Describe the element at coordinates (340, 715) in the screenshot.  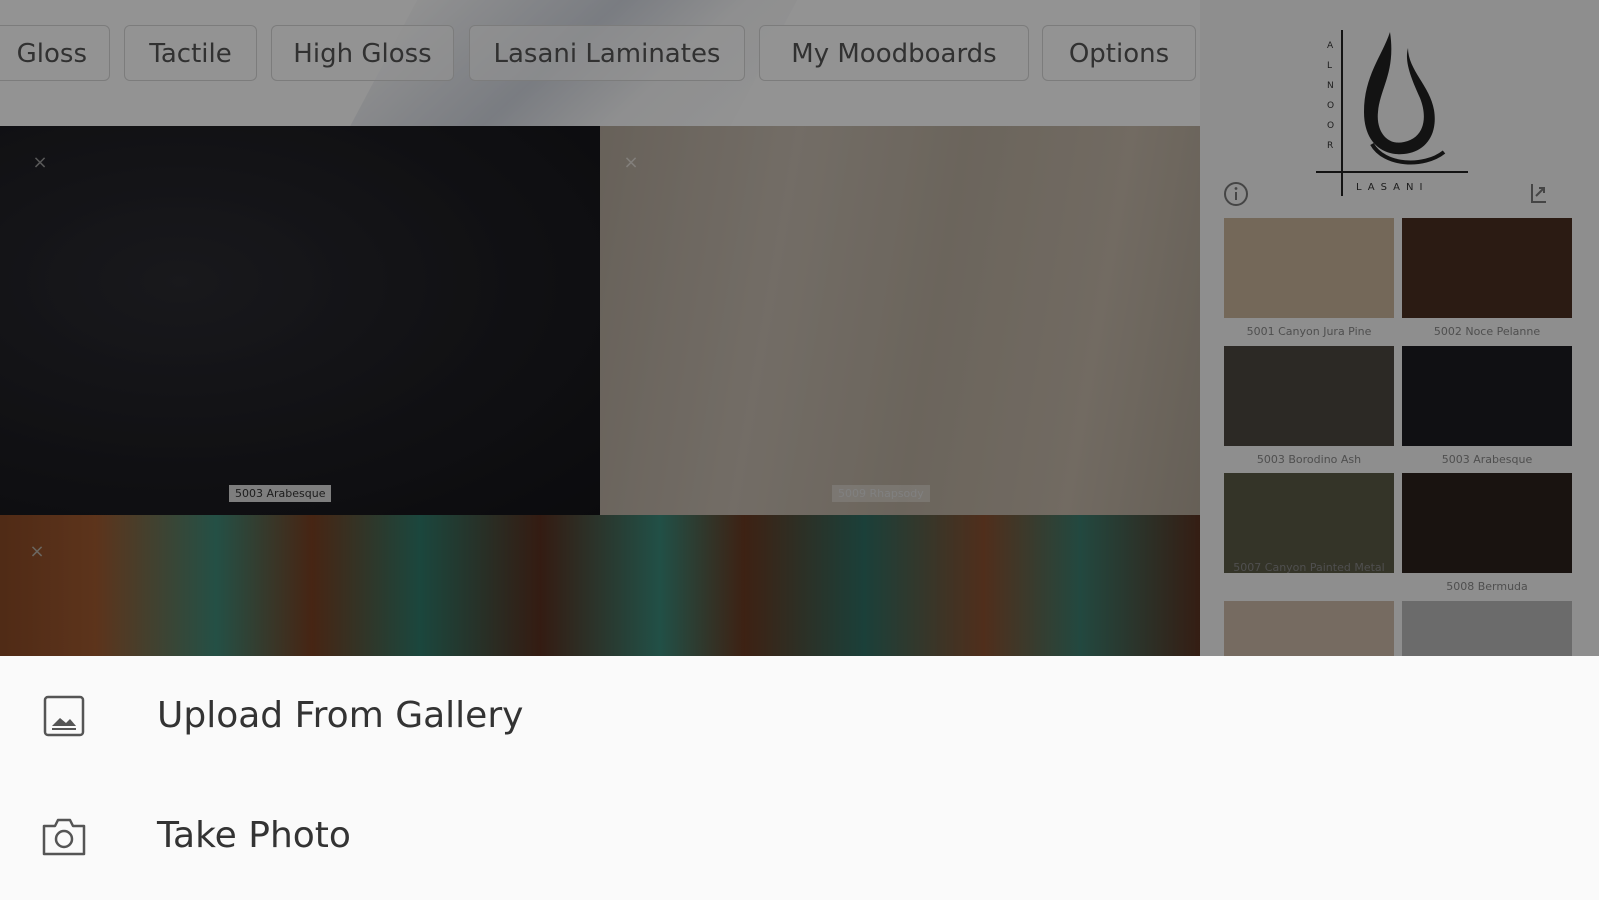
I see `upload-from-gallery-label: Upload From Gallery` at that location.